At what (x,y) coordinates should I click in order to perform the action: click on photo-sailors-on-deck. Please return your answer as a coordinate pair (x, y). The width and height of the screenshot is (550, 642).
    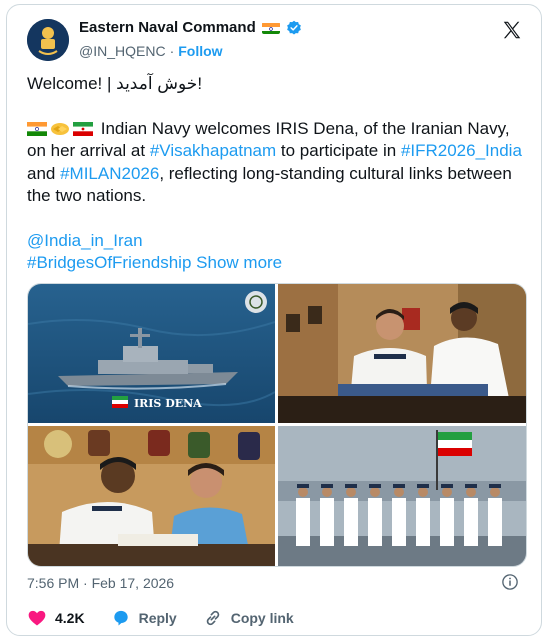
    Looking at the image, I should click on (402, 496).